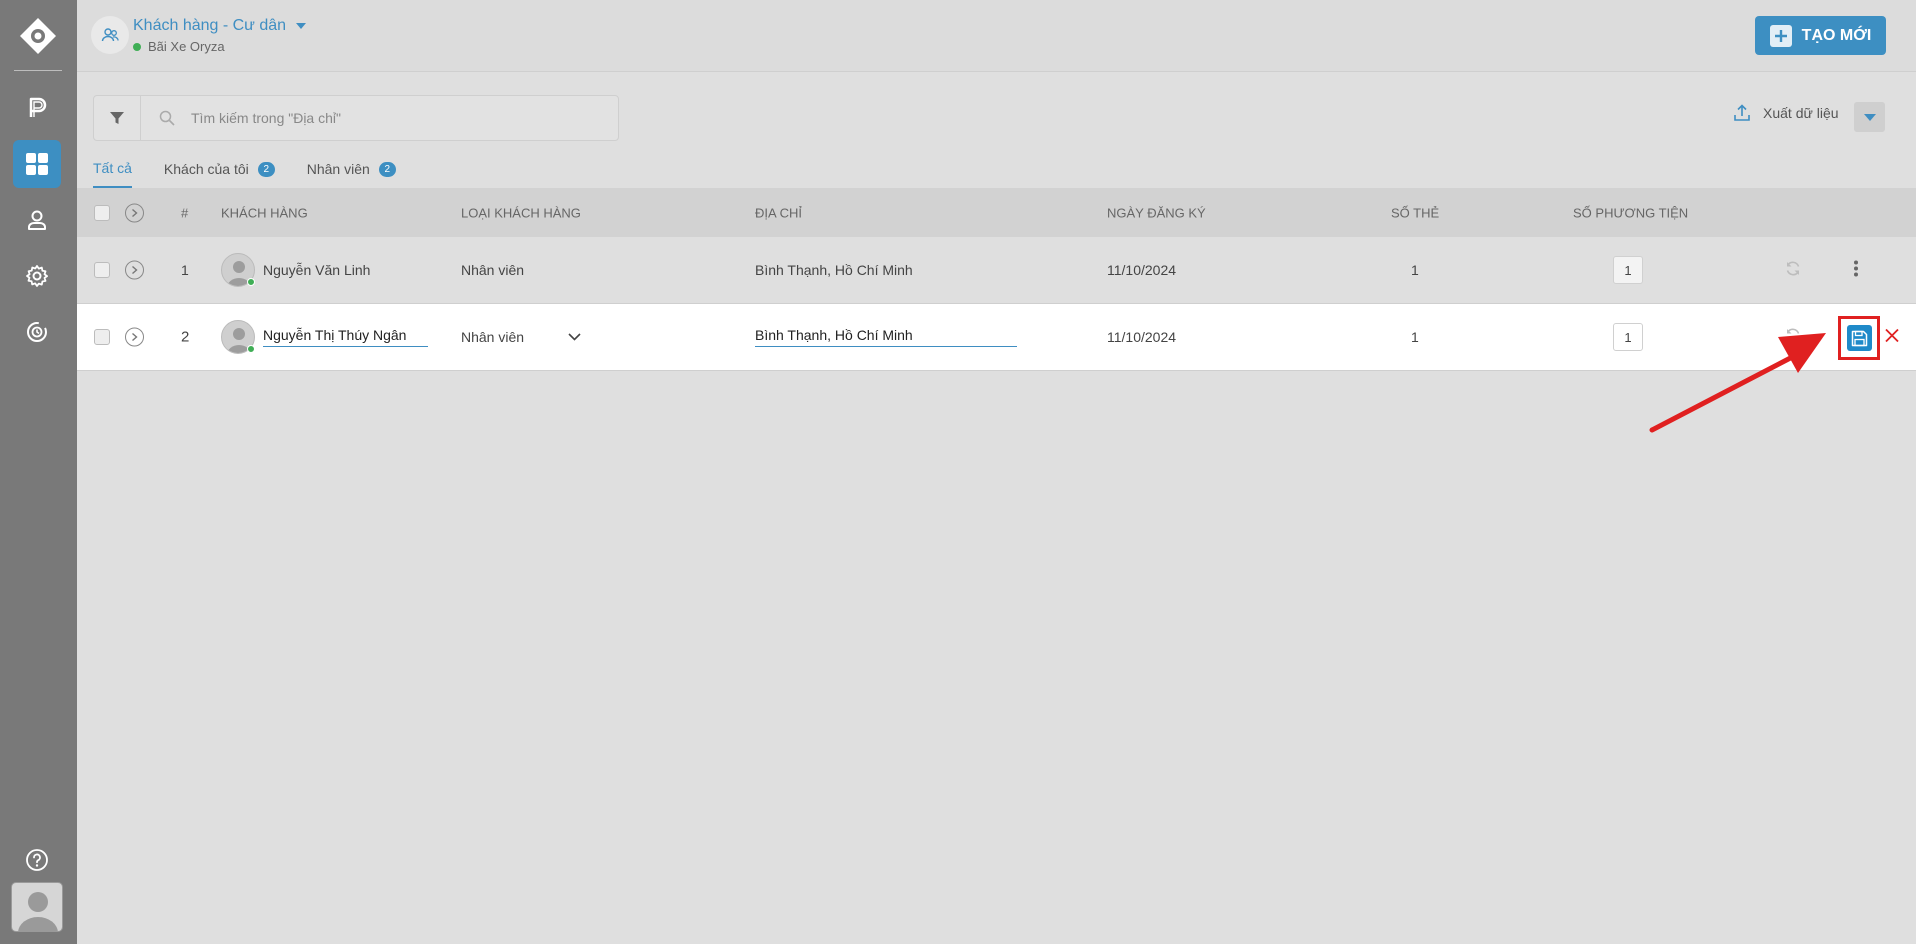 The height and width of the screenshot is (944, 1916). I want to click on sidebar-item-users, so click(37, 220).